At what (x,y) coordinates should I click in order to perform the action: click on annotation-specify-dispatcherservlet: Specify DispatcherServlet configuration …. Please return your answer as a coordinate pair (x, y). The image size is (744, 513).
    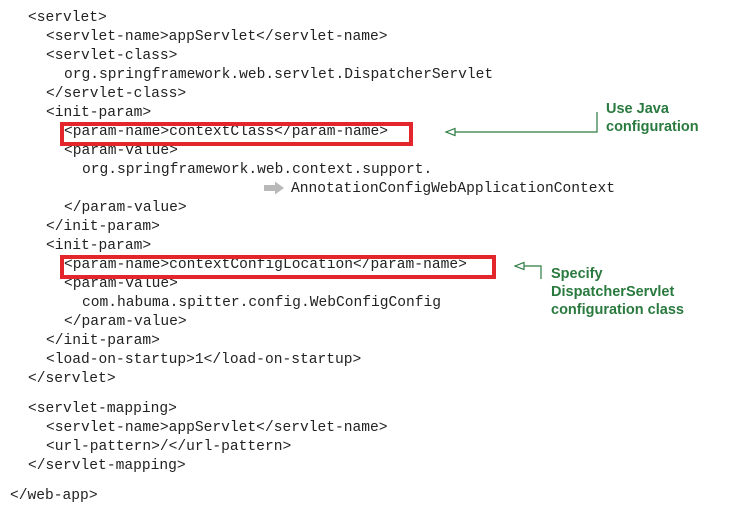
    Looking at the image, I should click on (617, 292).